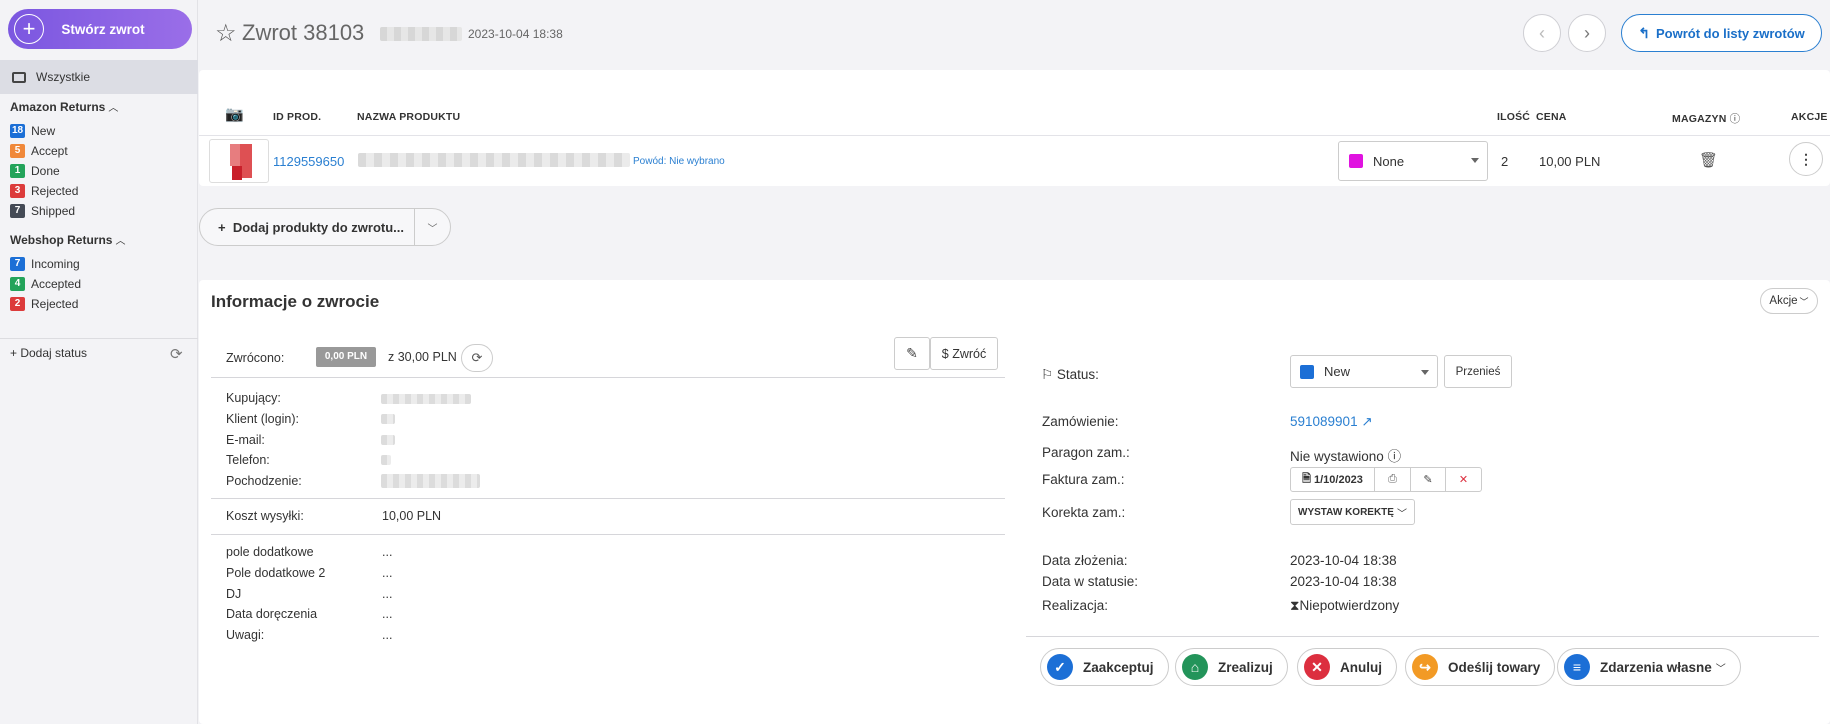 The height and width of the screenshot is (724, 1830). I want to click on client-login-label: Klient (login):, so click(262, 419).